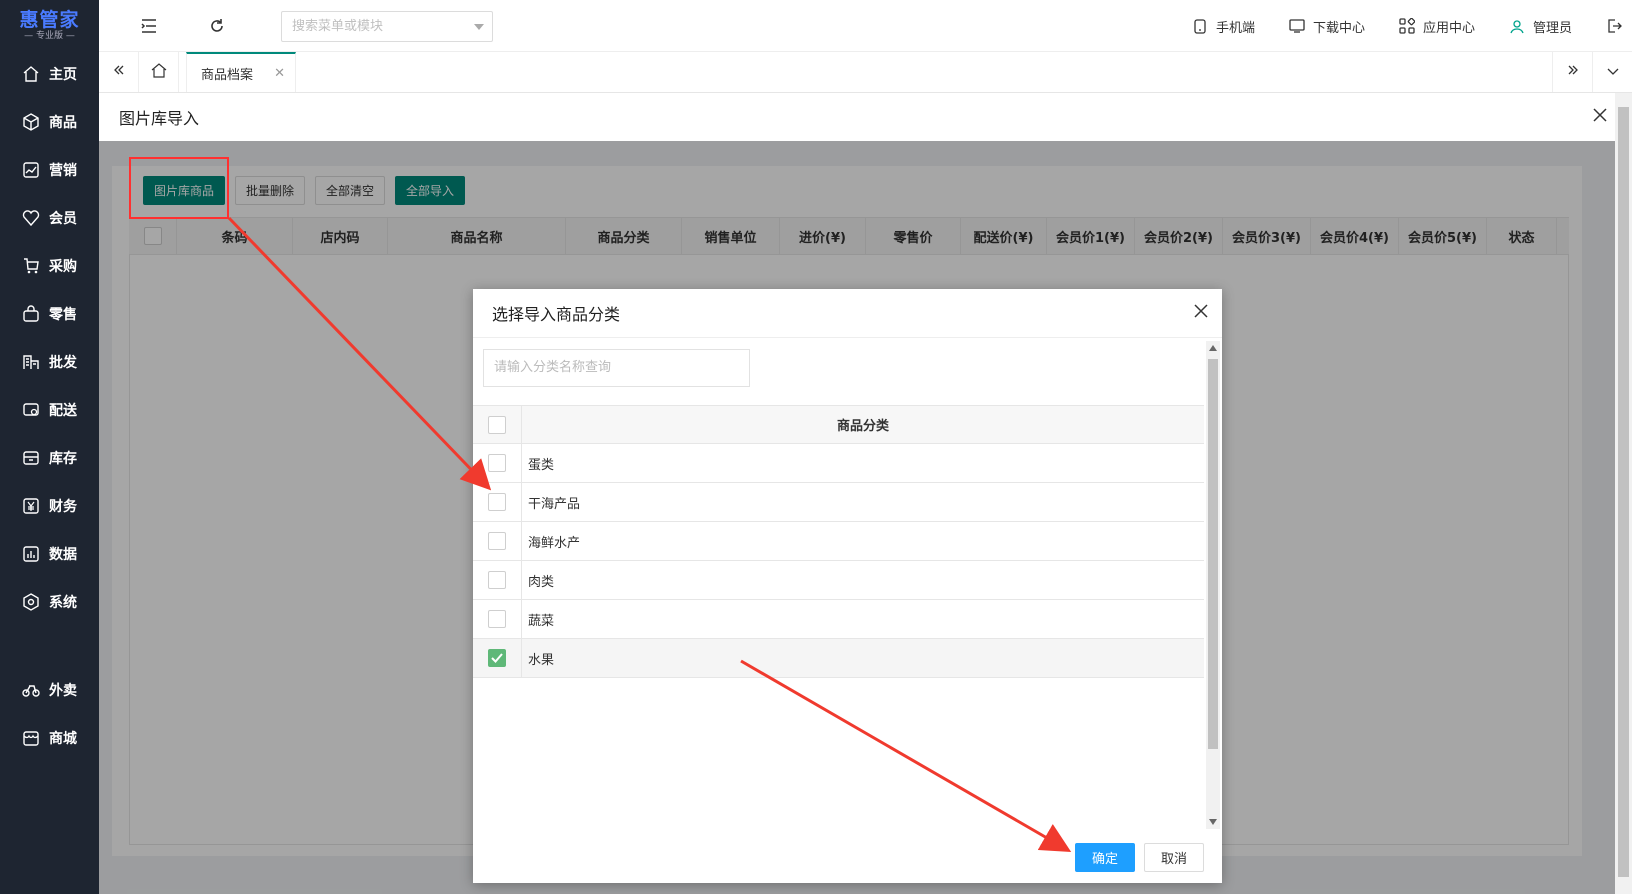 This screenshot has height=894, width=1632. What do you see at coordinates (1572, 72) in the screenshot?
I see `tabs-scroll-right-button` at bounding box center [1572, 72].